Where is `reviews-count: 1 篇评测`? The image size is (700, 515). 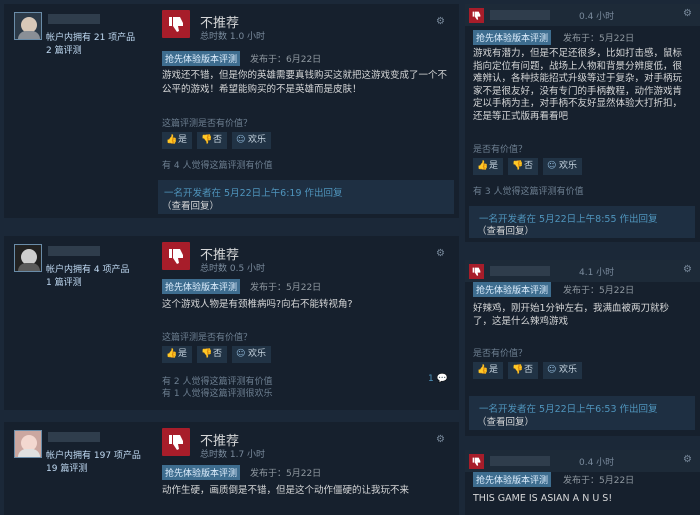
reviews-count: 1 篇评测 is located at coordinates (64, 281).